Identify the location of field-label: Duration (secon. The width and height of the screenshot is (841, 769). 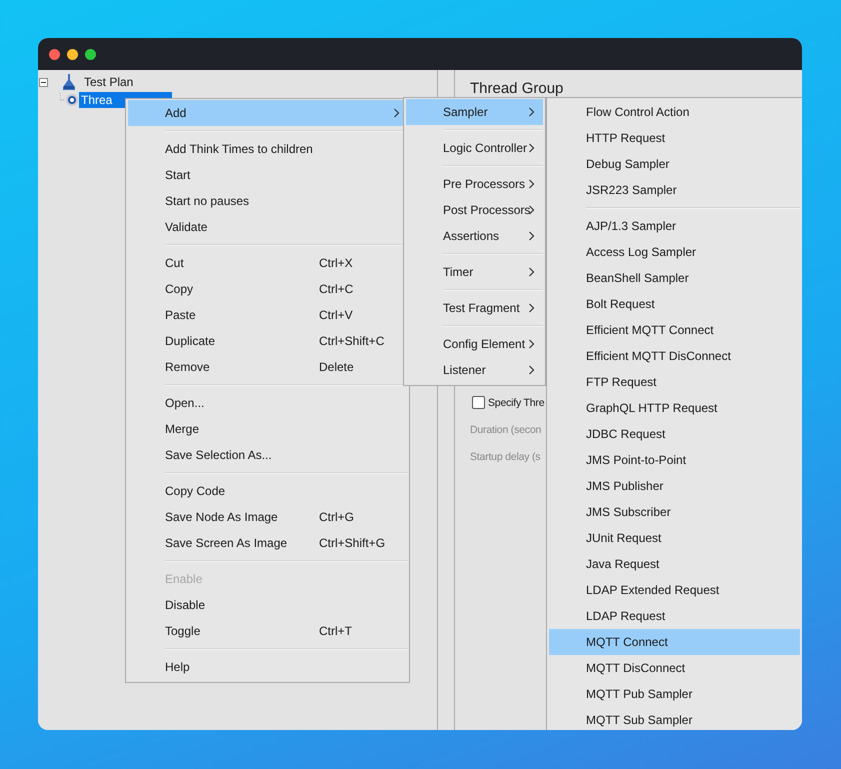
(506, 430).